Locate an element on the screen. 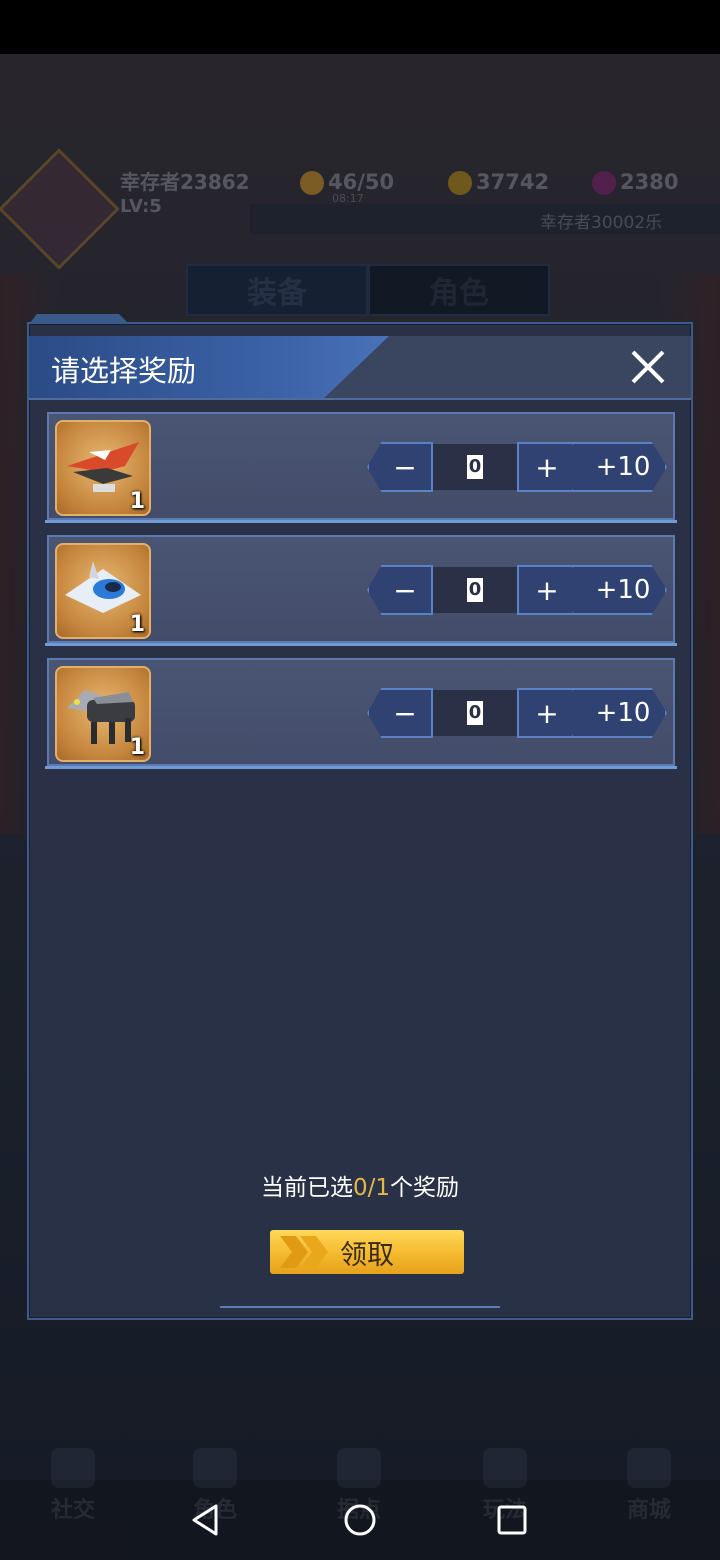  claim-button: 领取 is located at coordinates (367, 1252).